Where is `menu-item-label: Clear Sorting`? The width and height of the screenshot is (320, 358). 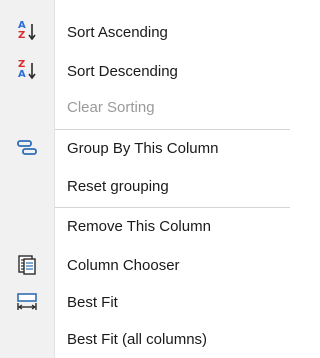
menu-item-label: Clear Sorting is located at coordinates (111, 107).